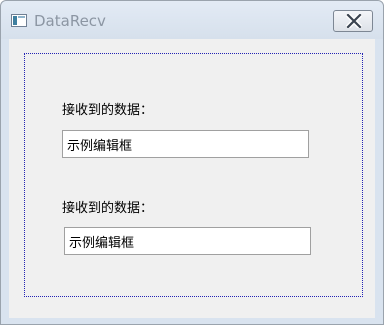 The width and height of the screenshot is (384, 325). What do you see at coordinates (108, 208) in the screenshot?
I see `received-data-label-2: 接收到的数据：` at bounding box center [108, 208].